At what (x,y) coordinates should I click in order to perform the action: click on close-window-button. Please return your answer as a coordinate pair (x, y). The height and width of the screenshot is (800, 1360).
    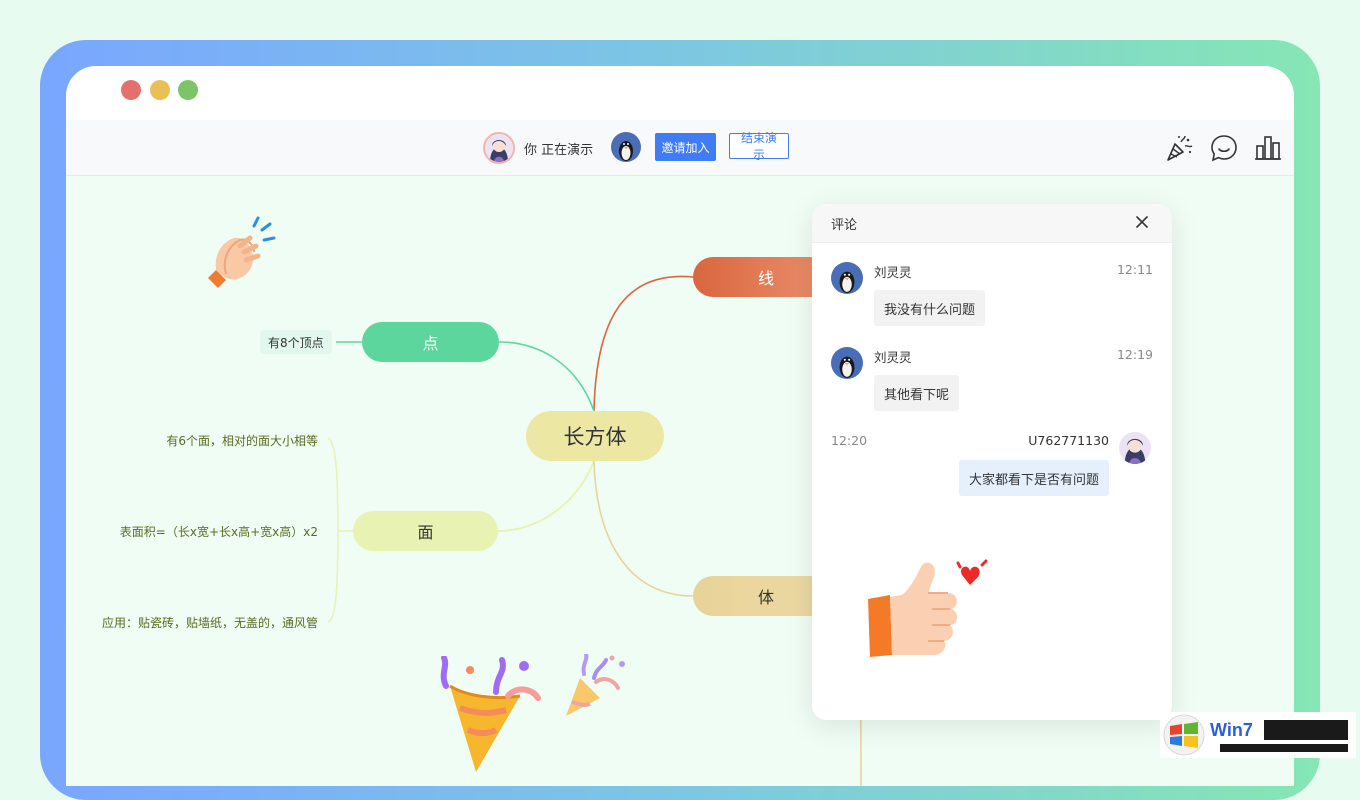
    Looking at the image, I should click on (131, 90).